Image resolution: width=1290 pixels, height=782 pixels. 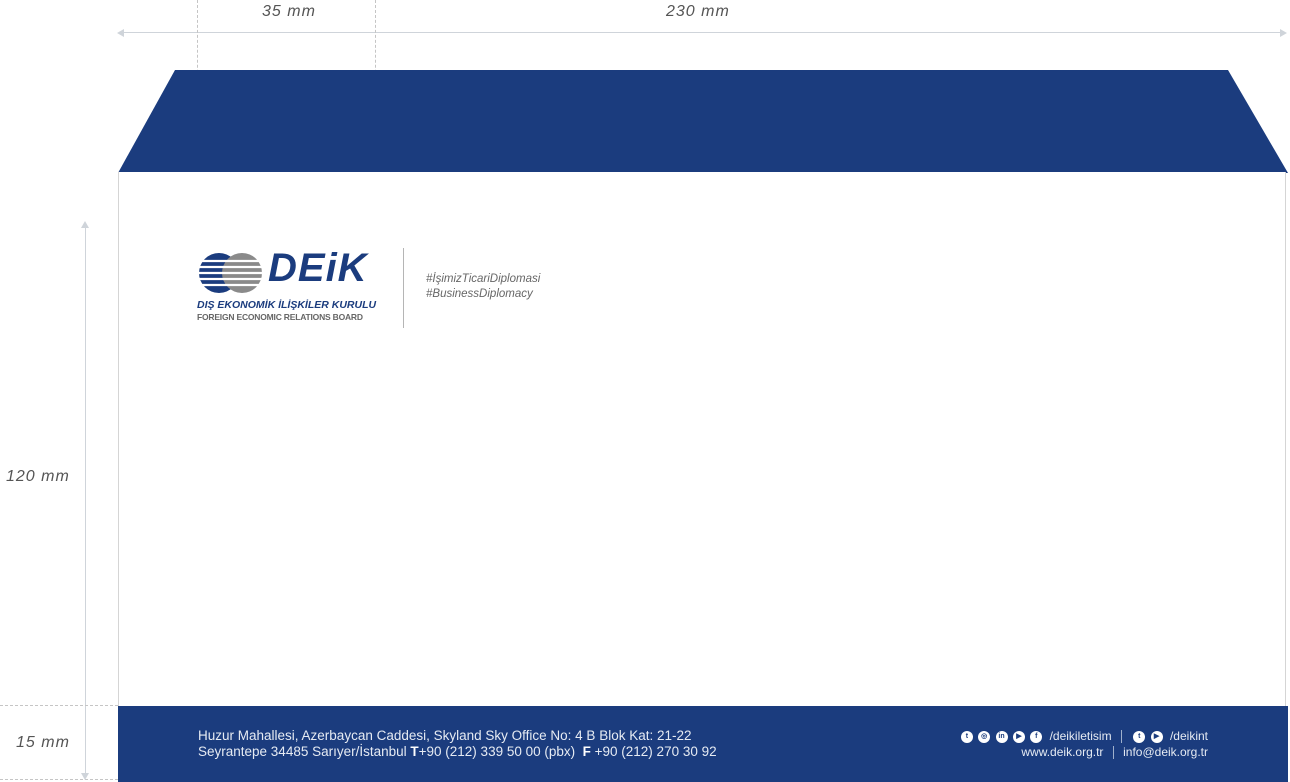 What do you see at coordinates (287, 305) in the screenshot?
I see `logo-subtitle-tr: DIŞ EKONOMİK İLİŞKİLER KURULU` at bounding box center [287, 305].